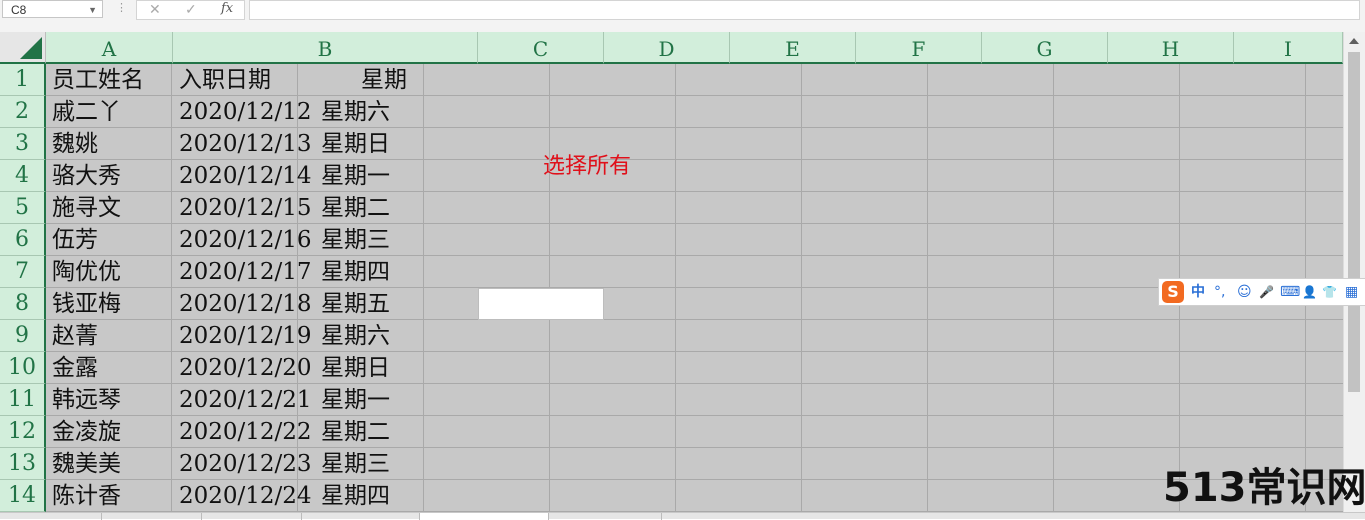 The width and height of the screenshot is (1365, 520). Describe the element at coordinates (395, 144) in the screenshot. I see `cell-b3-weekday: 星期日` at that location.